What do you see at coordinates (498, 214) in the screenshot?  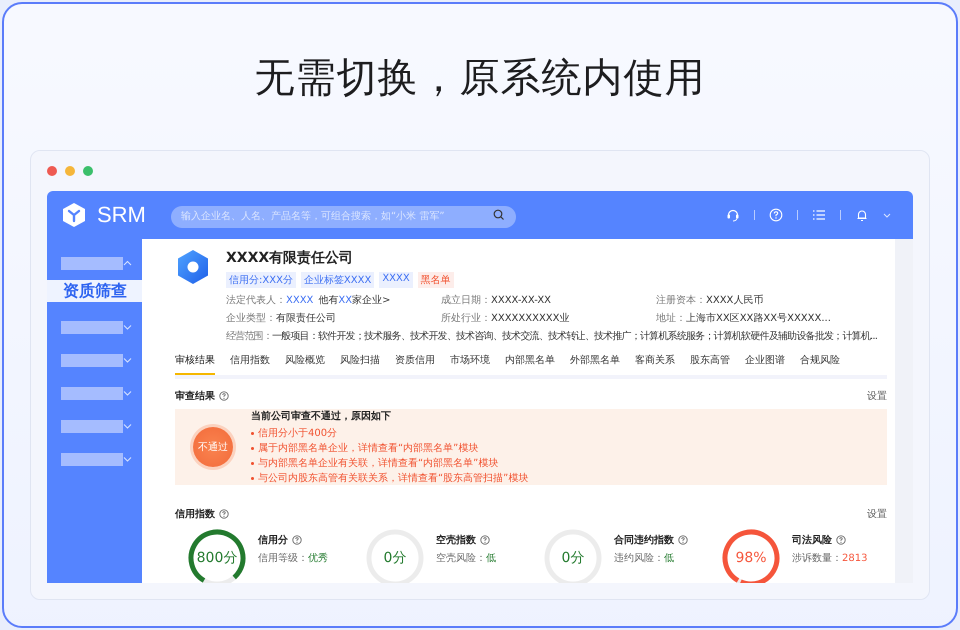 I see `search-icon` at bounding box center [498, 214].